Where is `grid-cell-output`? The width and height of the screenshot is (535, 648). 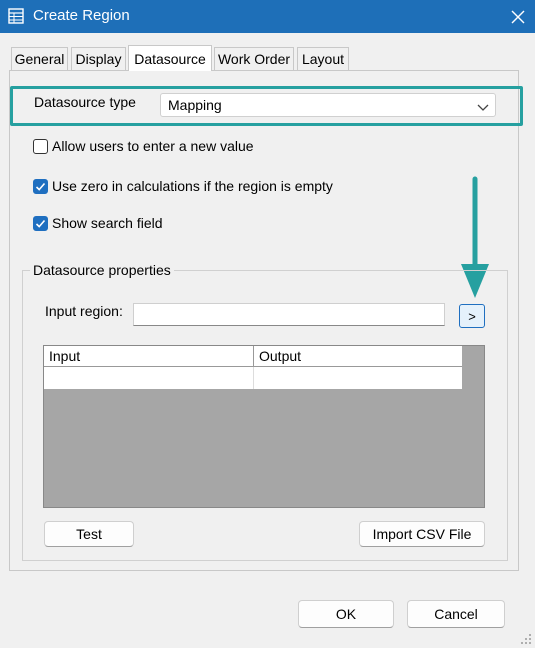 grid-cell-output is located at coordinates (358, 378).